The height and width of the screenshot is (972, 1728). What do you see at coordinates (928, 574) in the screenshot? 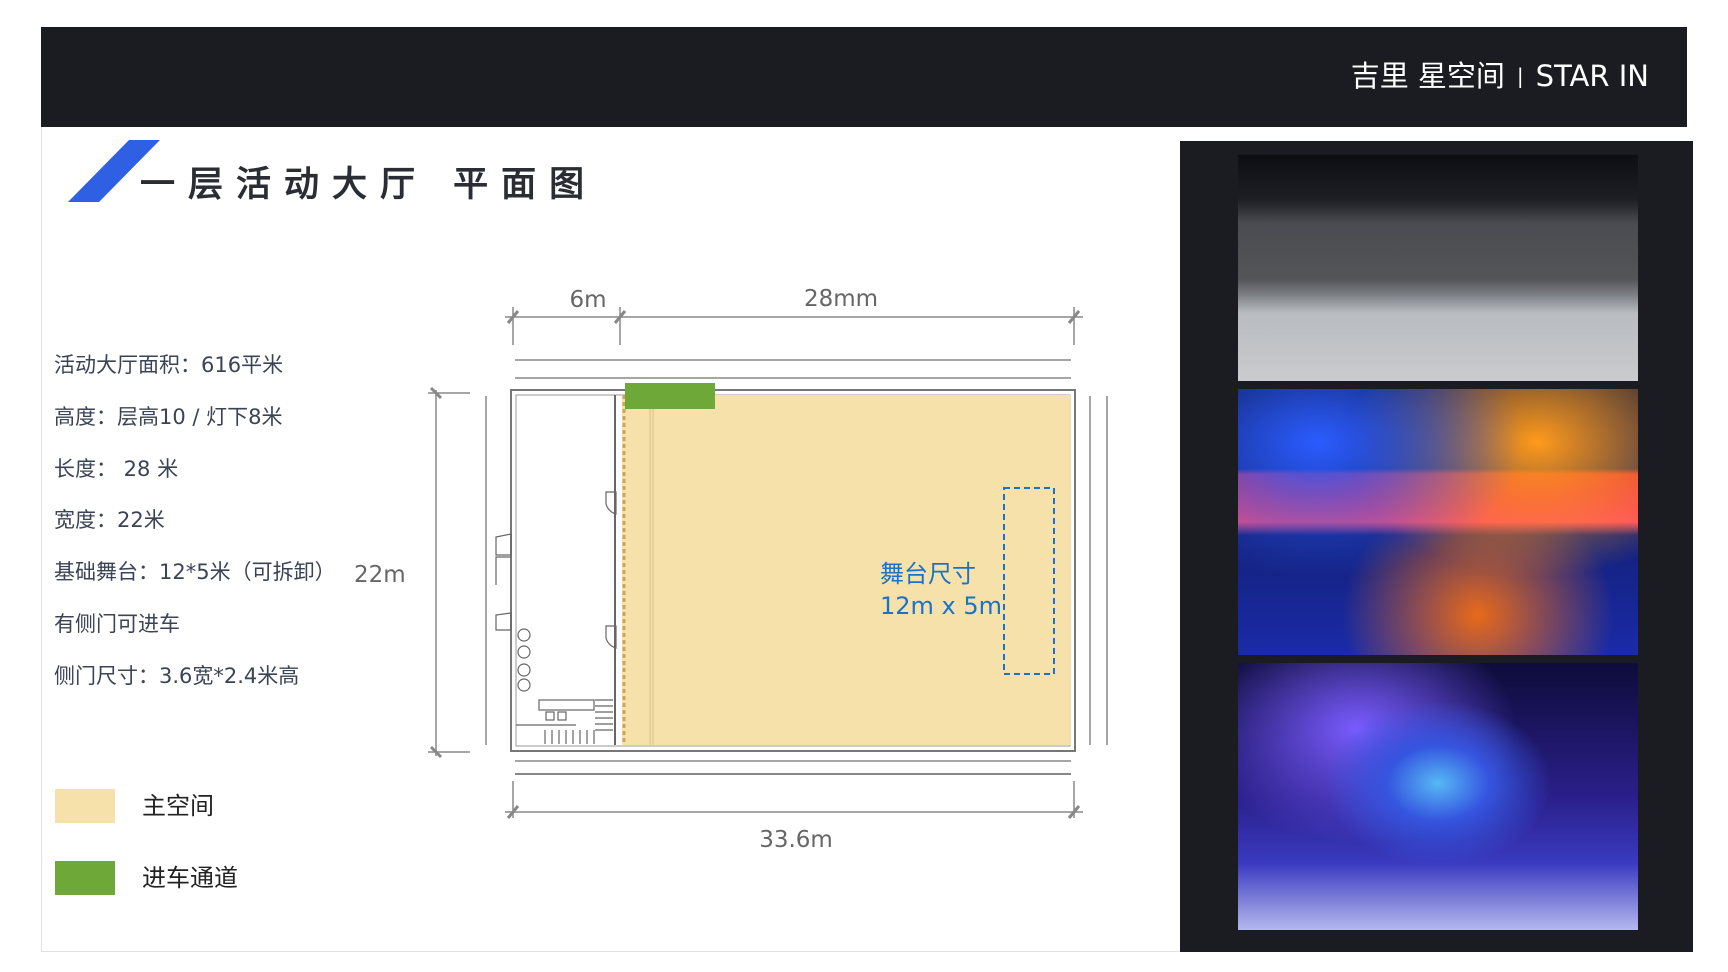
I see `stage-title: 舞台尺寸` at bounding box center [928, 574].